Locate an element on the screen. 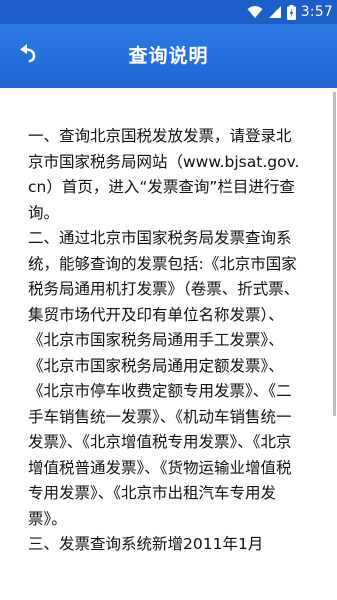 This screenshot has width=337, height=600. status-time: 3:57 is located at coordinates (316, 12).